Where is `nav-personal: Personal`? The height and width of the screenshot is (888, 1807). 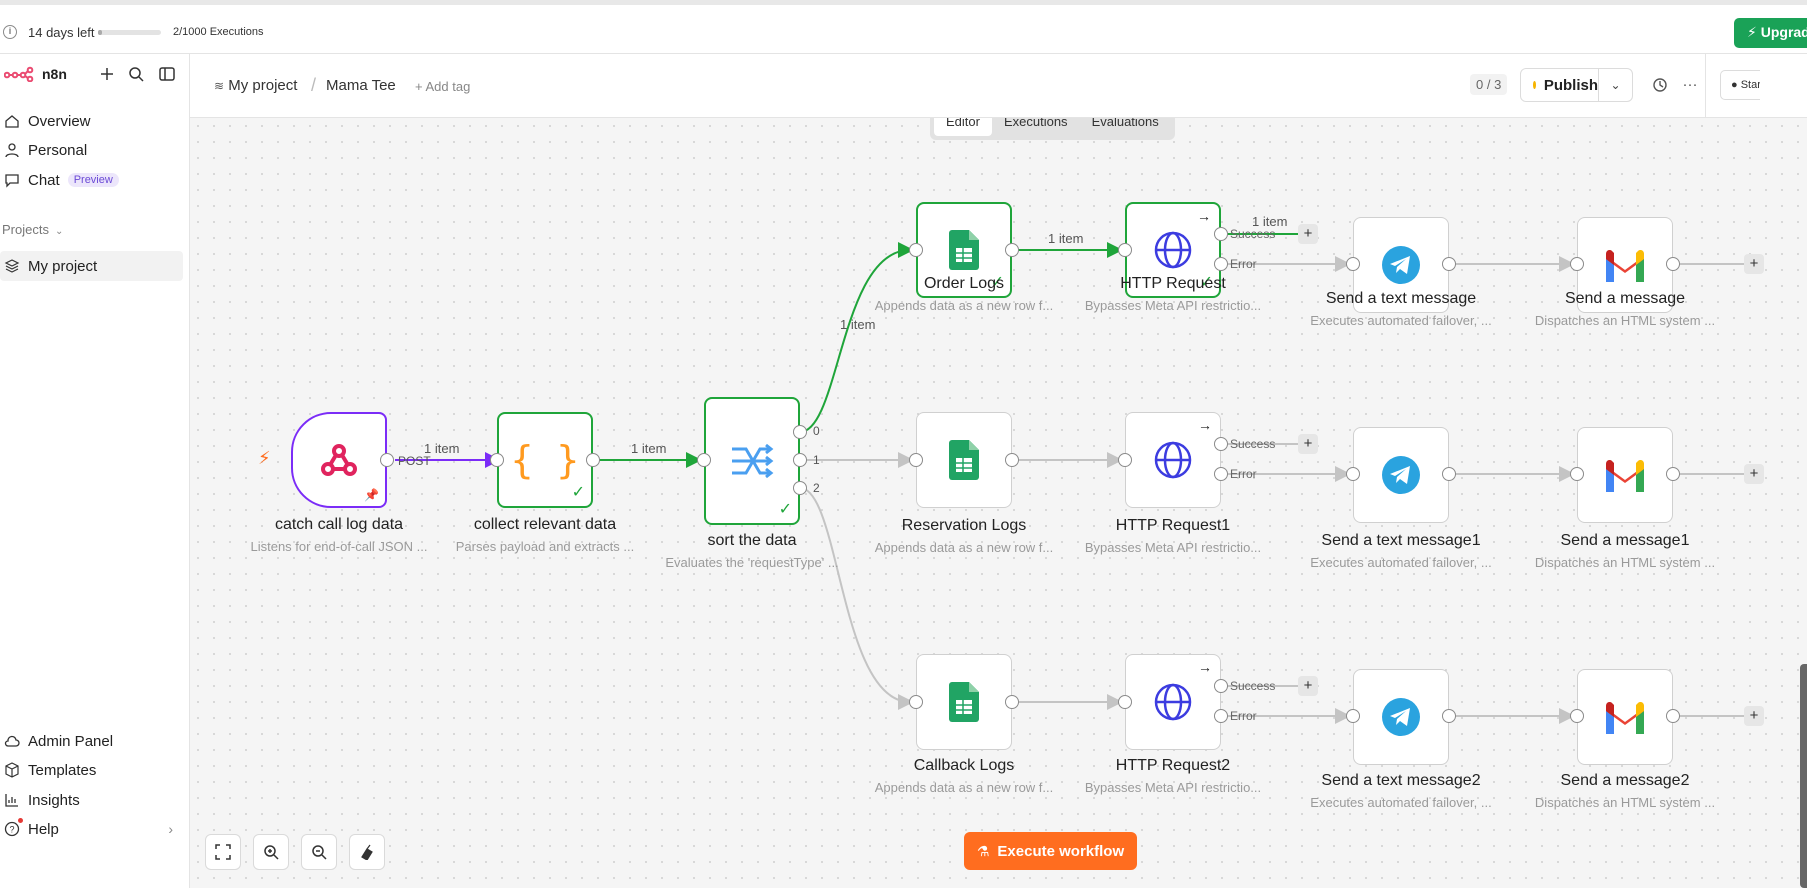
nav-personal: Personal is located at coordinates (91, 150).